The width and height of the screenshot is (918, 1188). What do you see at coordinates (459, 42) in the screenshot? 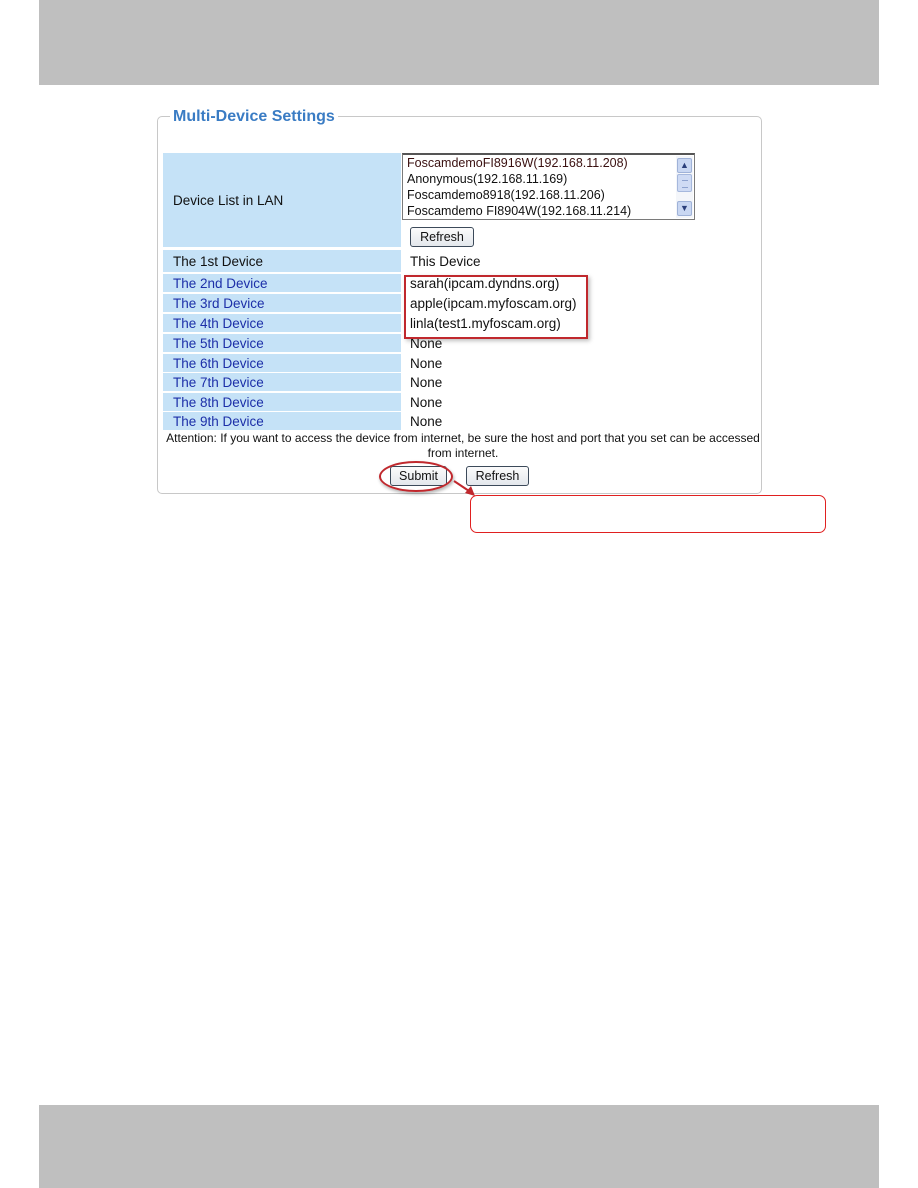
I see `header-band` at bounding box center [459, 42].